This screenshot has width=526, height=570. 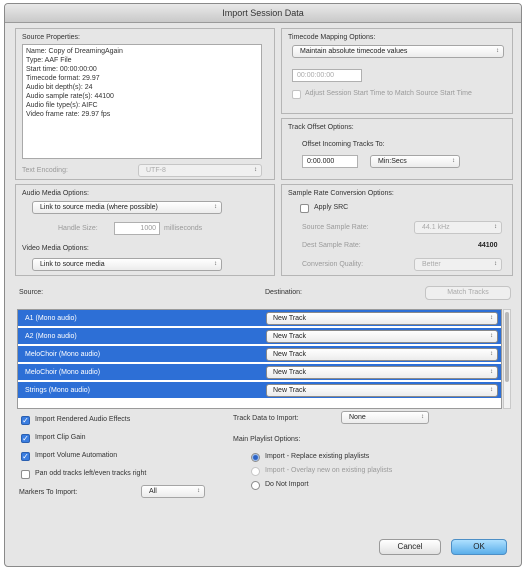 I want to click on offset-value-field: 0:00.000, so click(x=330, y=161).